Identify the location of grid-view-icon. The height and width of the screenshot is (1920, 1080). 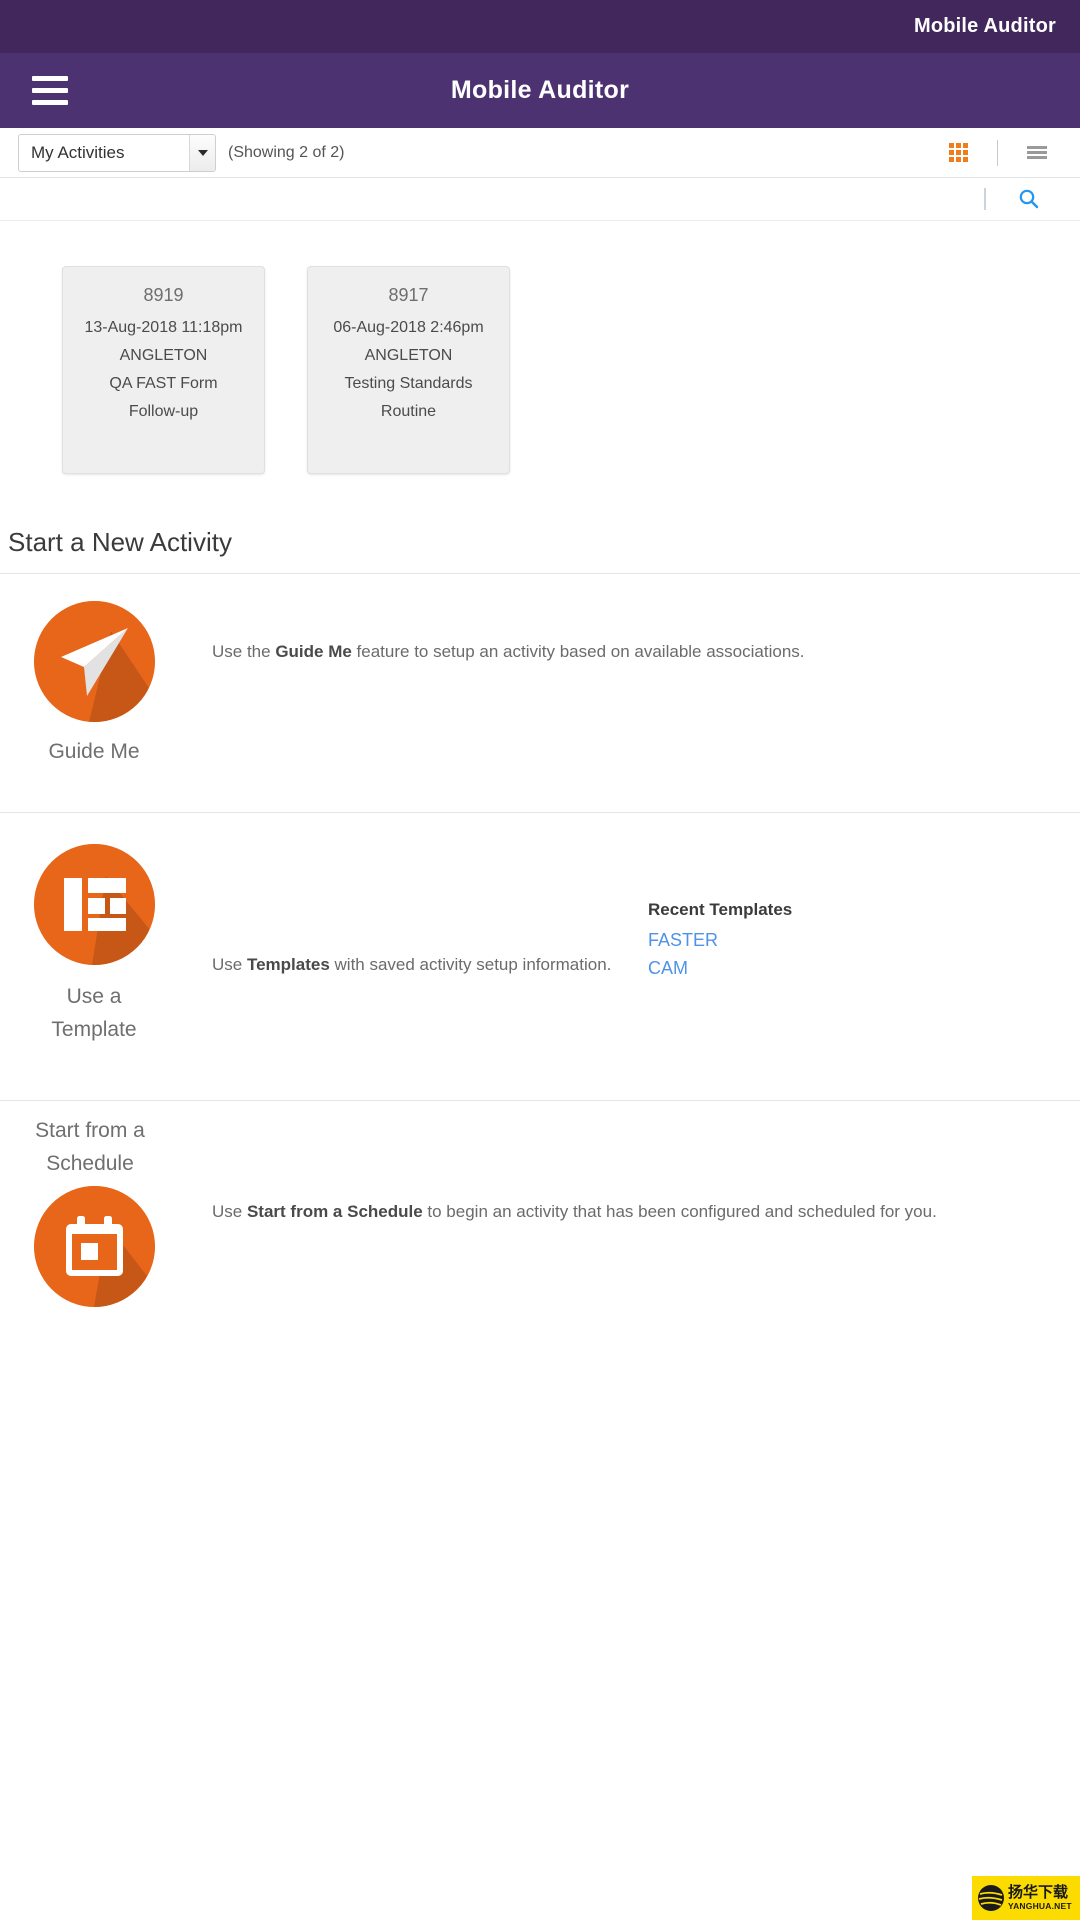
(958, 153).